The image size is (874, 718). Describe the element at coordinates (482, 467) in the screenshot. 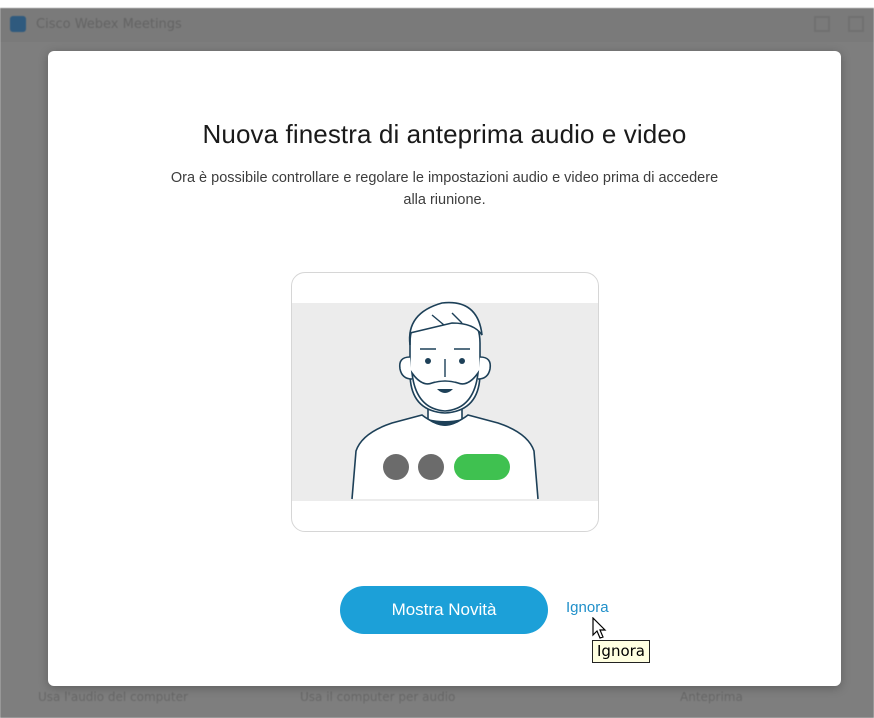

I see `join-pill` at that location.